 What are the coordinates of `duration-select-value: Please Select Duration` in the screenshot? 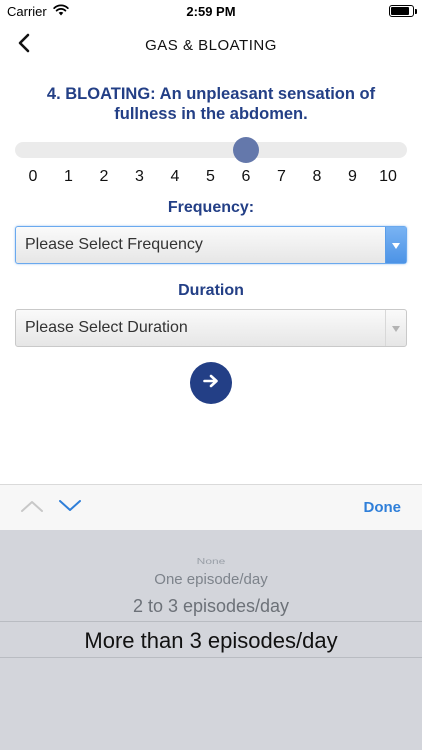 It's located at (106, 327).